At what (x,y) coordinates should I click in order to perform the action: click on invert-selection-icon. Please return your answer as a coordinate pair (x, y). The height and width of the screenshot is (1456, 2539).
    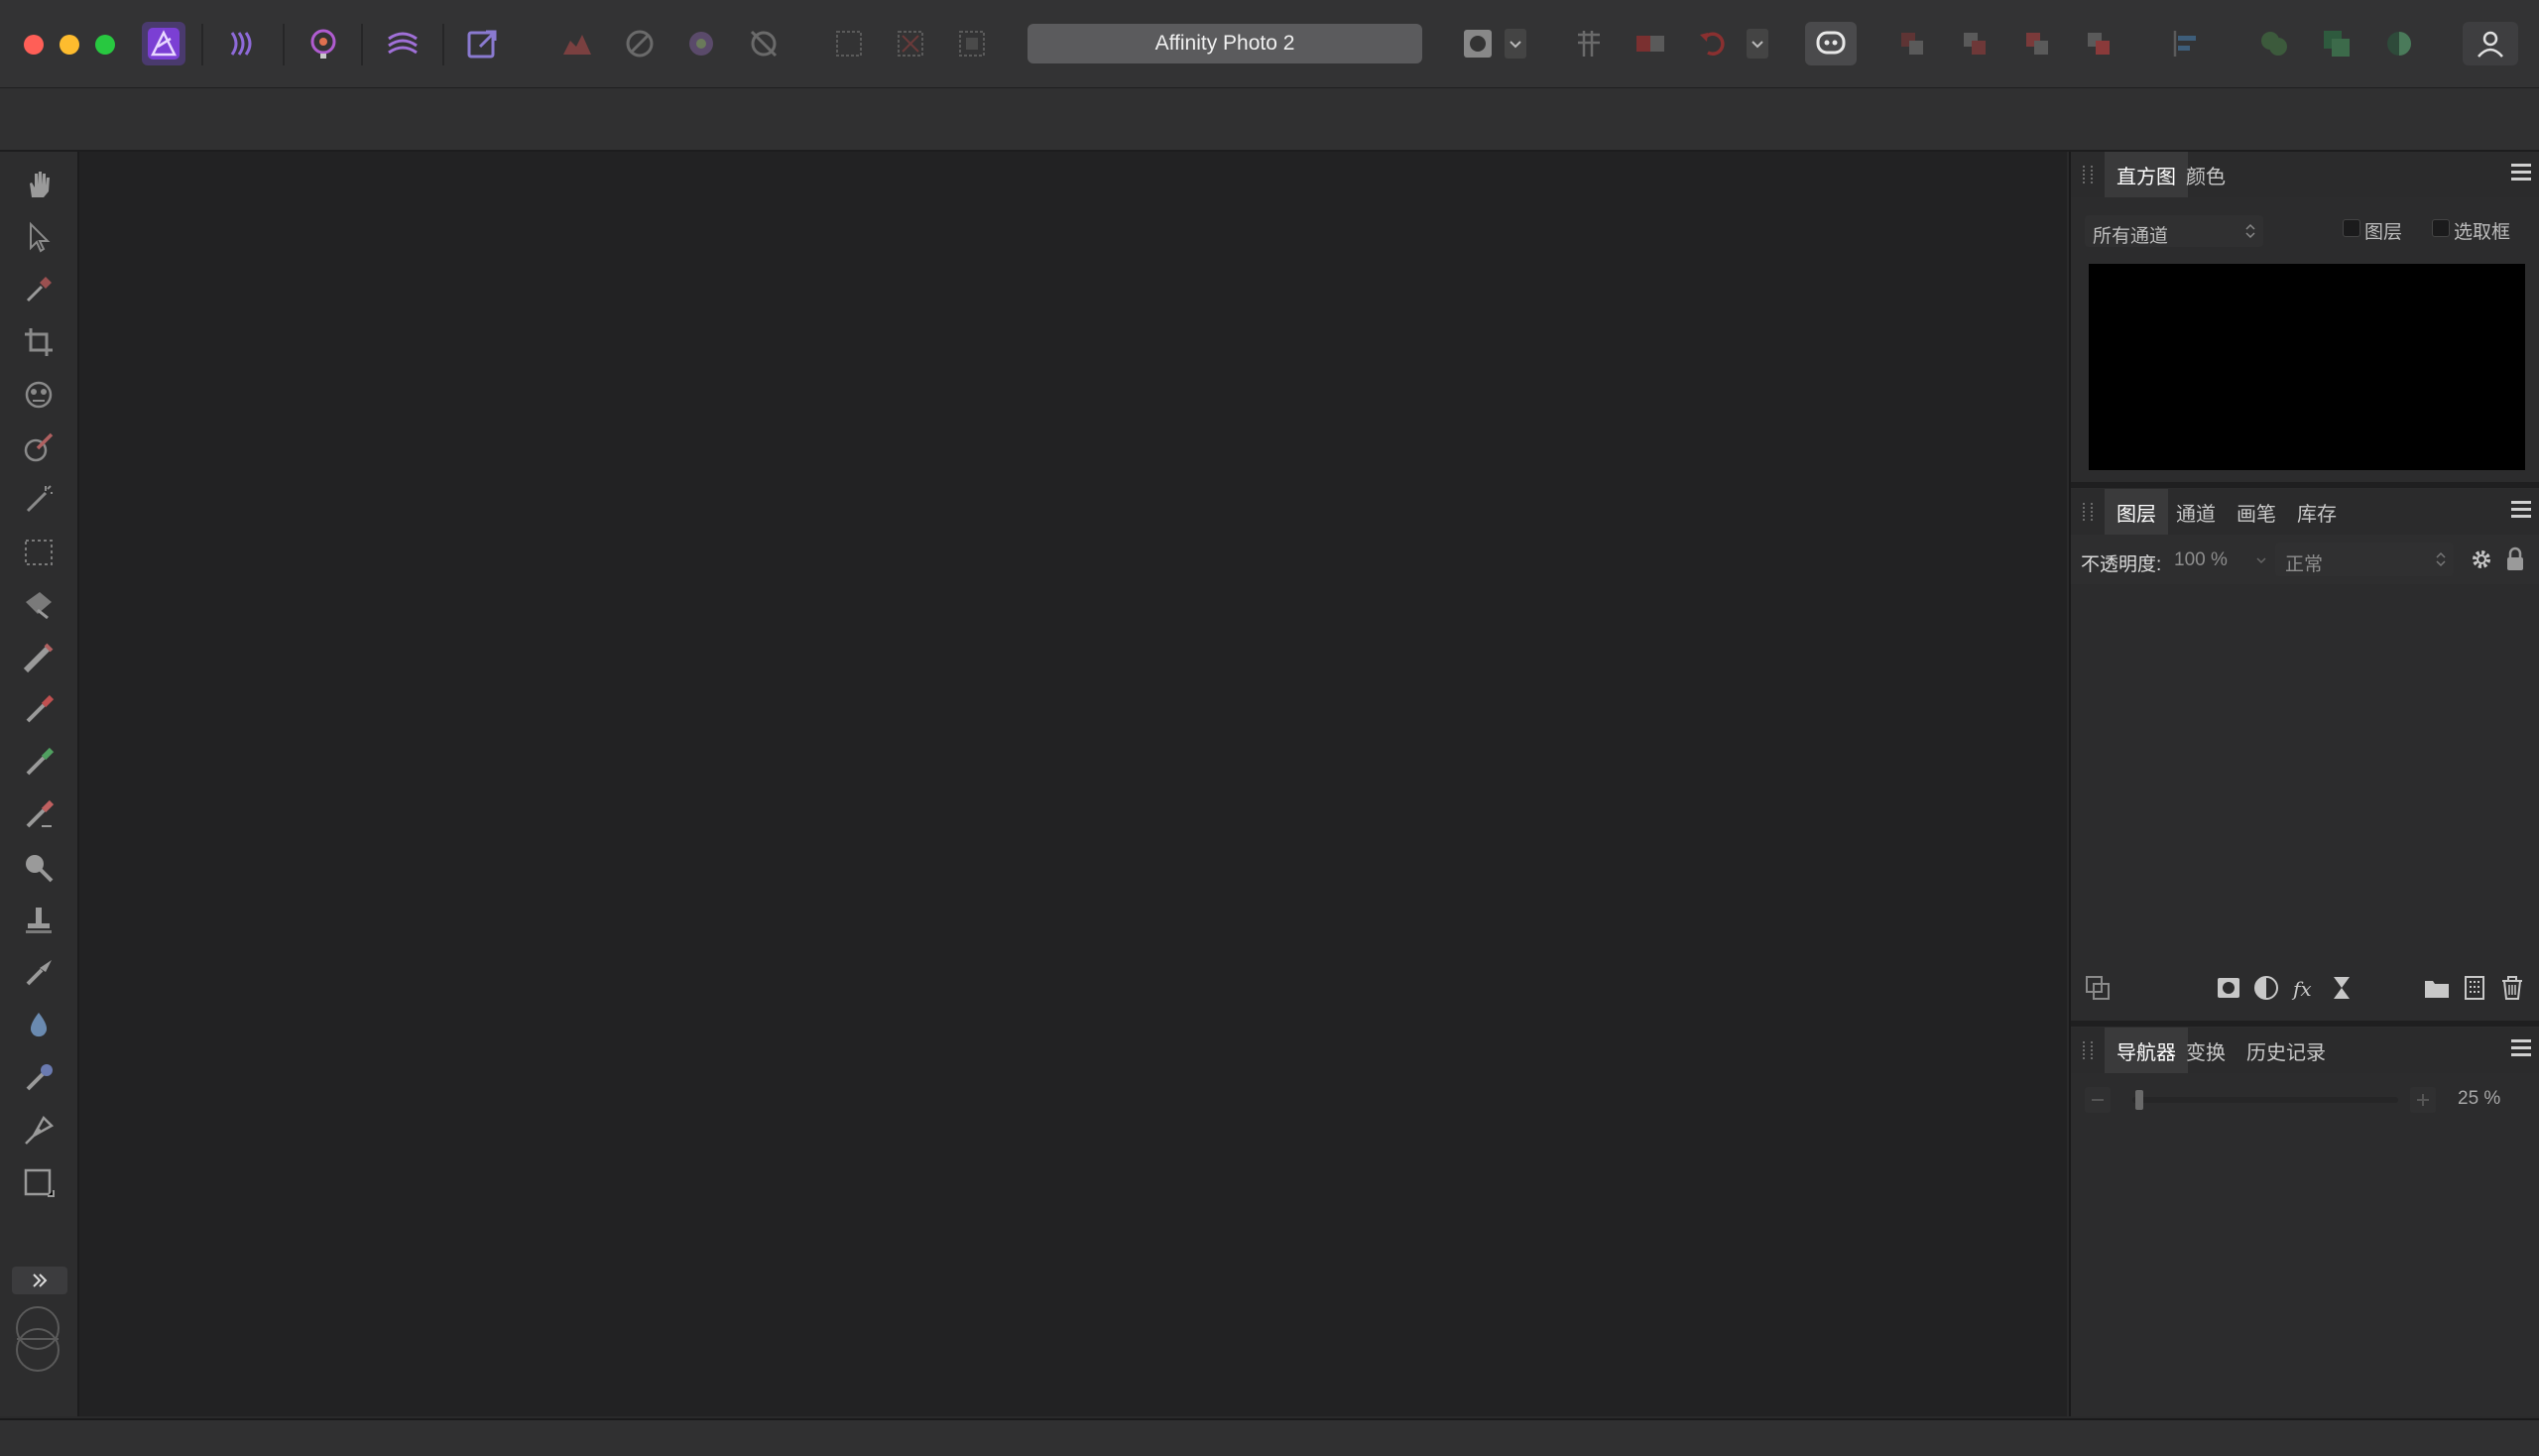
    Looking at the image, I should click on (972, 43).